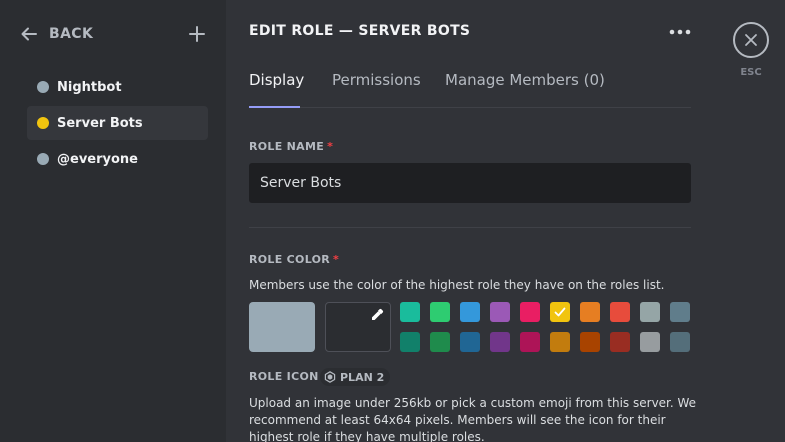  I want to click on plus-icon, so click(197, 34).